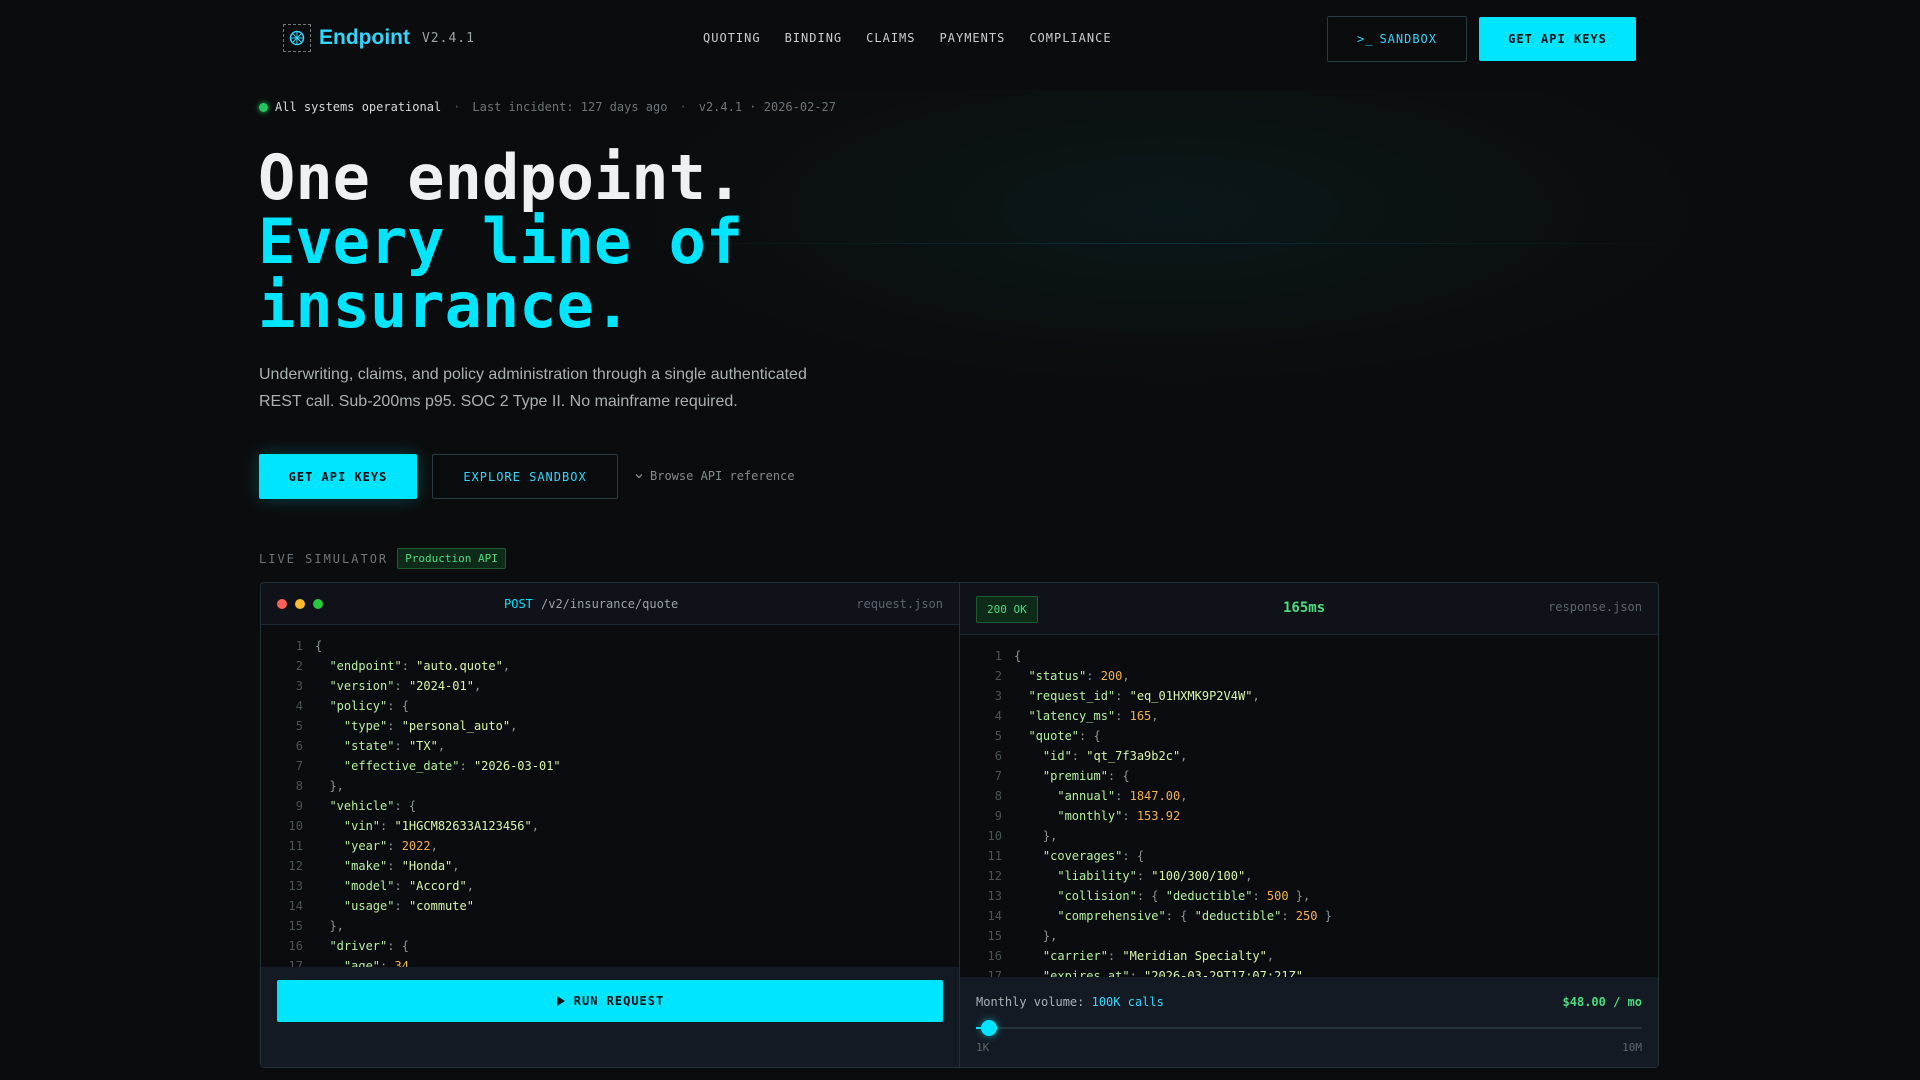 This screenshot has height=1080, width=1920. I want to click on volume-slider, so click(1309, 1028).